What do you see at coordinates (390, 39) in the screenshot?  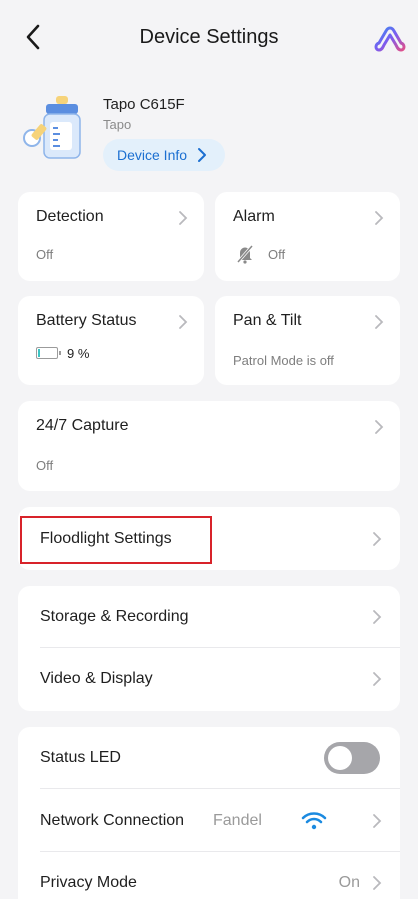 I see `tapo-logo-icon` at bounding box center [390, 39].